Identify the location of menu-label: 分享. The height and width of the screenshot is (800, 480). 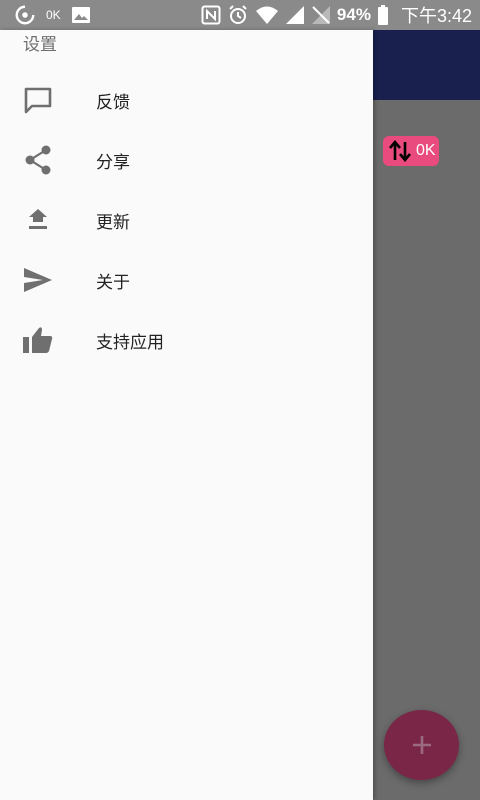
(113, 162).